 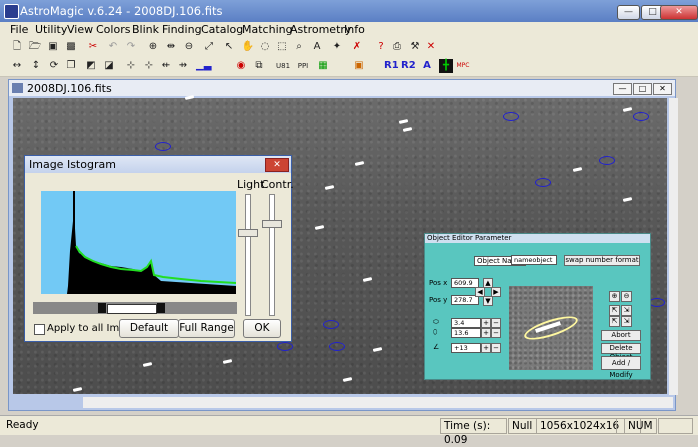 I want to click on new-file-icon: 🗋, so click(x=17, y=47).